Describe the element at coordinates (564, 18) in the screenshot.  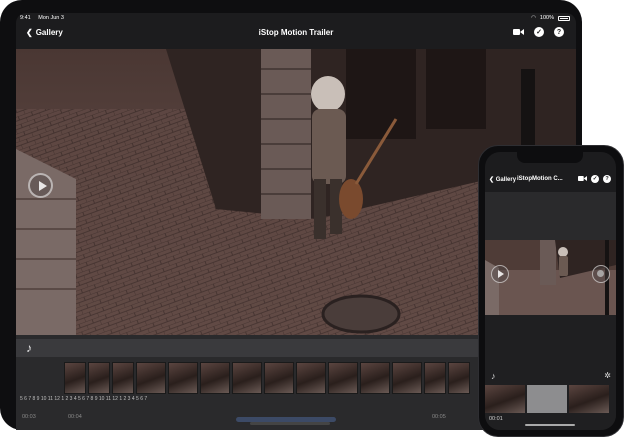
I see `battery-icon` at that location.